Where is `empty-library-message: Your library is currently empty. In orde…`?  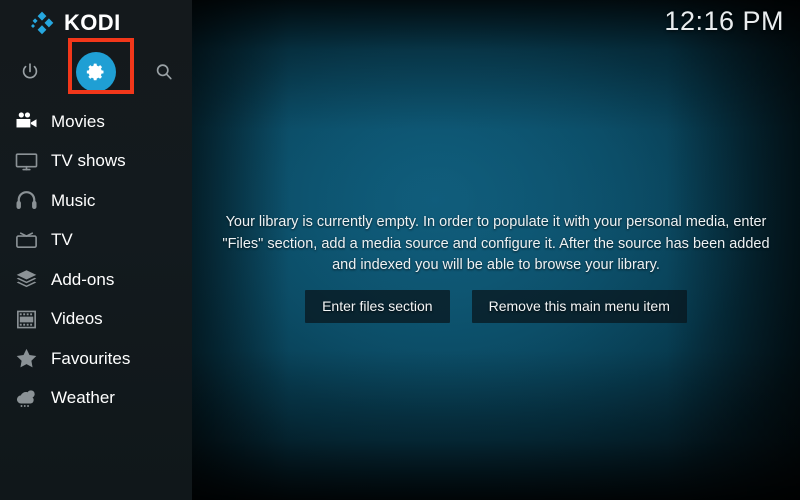 empty-library-message: Your library is currently empty. In orde… is located at coordinates (496, 243).